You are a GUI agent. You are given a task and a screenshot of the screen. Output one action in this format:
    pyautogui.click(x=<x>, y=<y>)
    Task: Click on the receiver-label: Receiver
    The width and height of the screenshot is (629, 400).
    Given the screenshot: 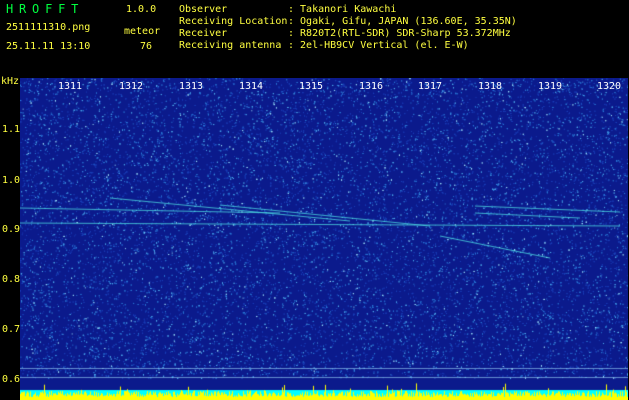 What is the action you would take?
    pyautogui.click(x=203, y=33)
    